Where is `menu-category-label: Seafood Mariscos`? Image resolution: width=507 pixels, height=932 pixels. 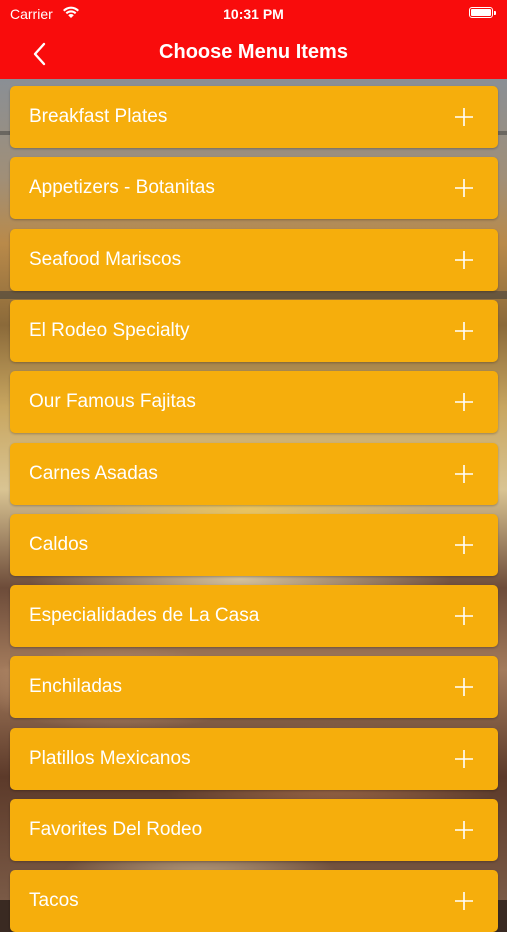
menu-category-label: Seafood Mariscos is located at coordinates (105, 259).